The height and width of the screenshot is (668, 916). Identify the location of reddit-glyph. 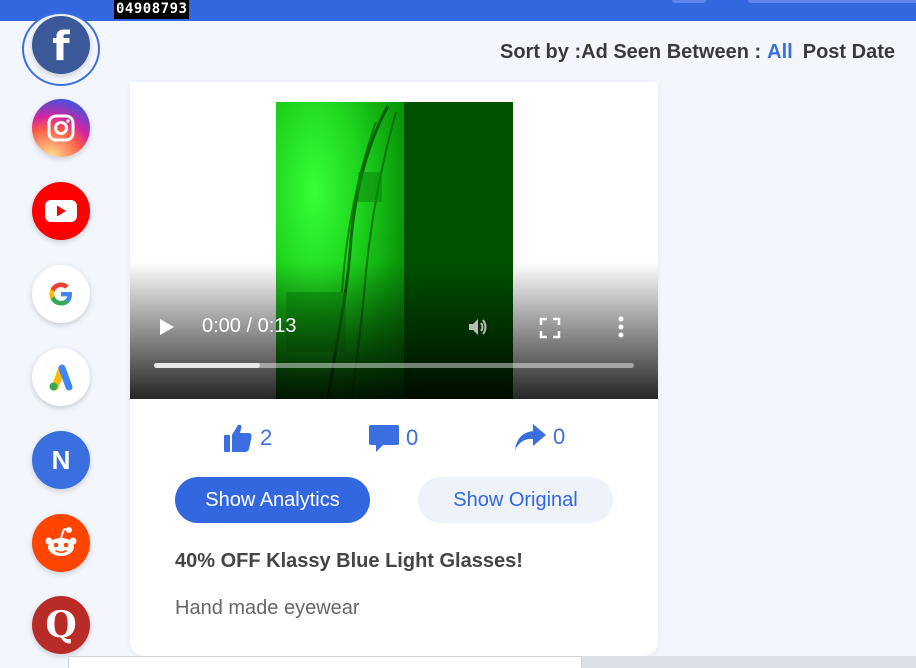
(61, 541).